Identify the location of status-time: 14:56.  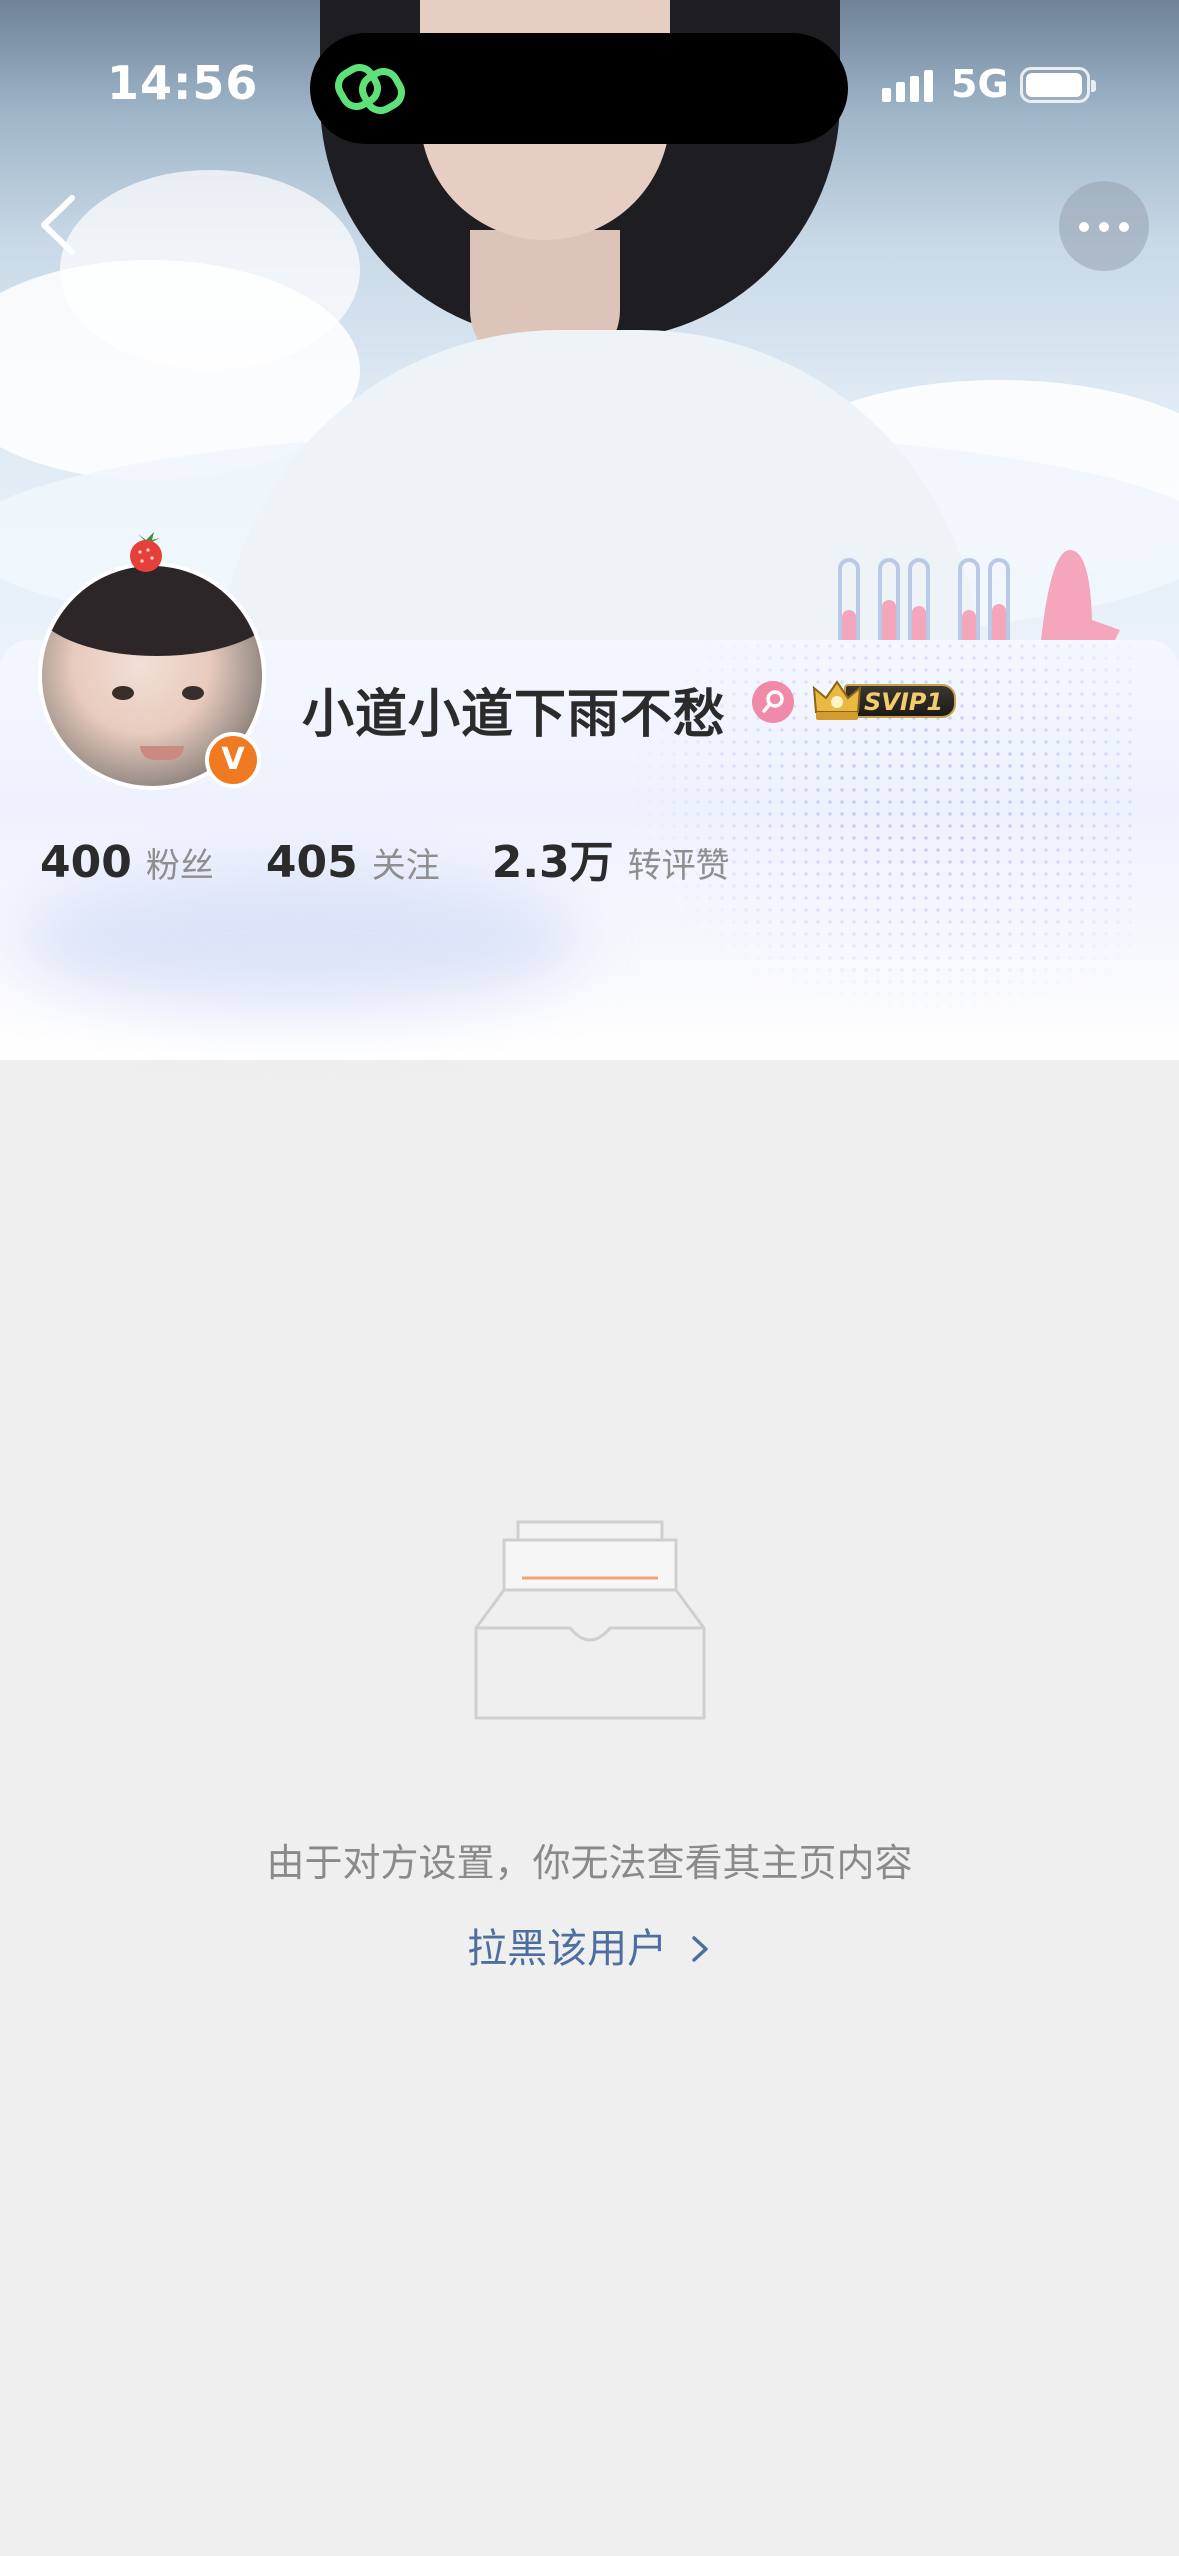
(183, 83).